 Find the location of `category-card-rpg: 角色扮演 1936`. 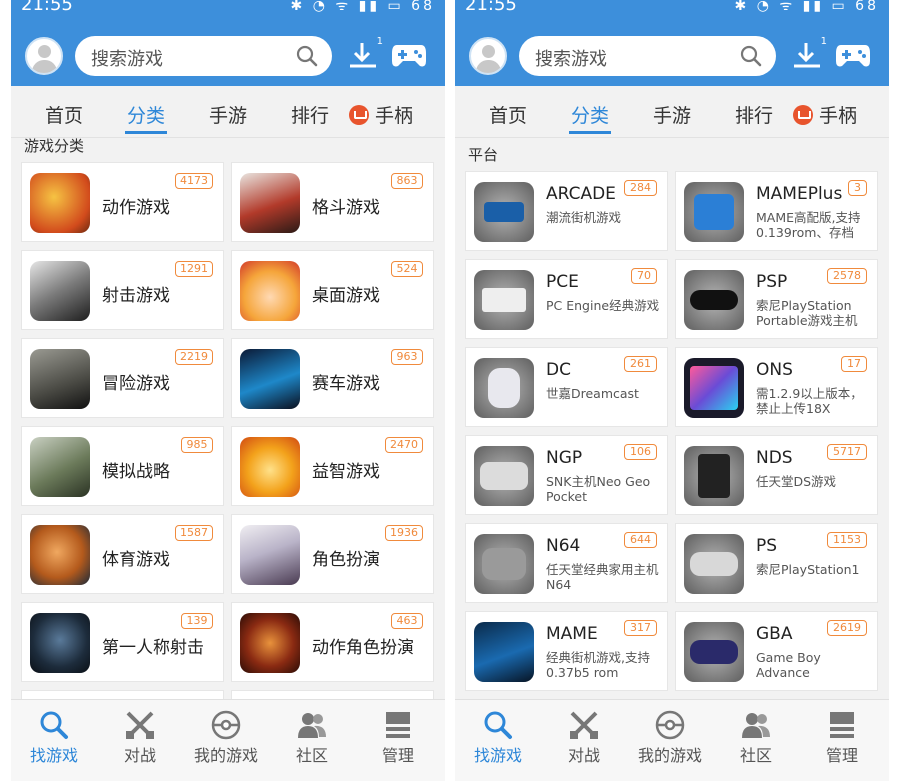

category-card-rpg: 角色扮演 1936 is located at coordinates (332, 554).